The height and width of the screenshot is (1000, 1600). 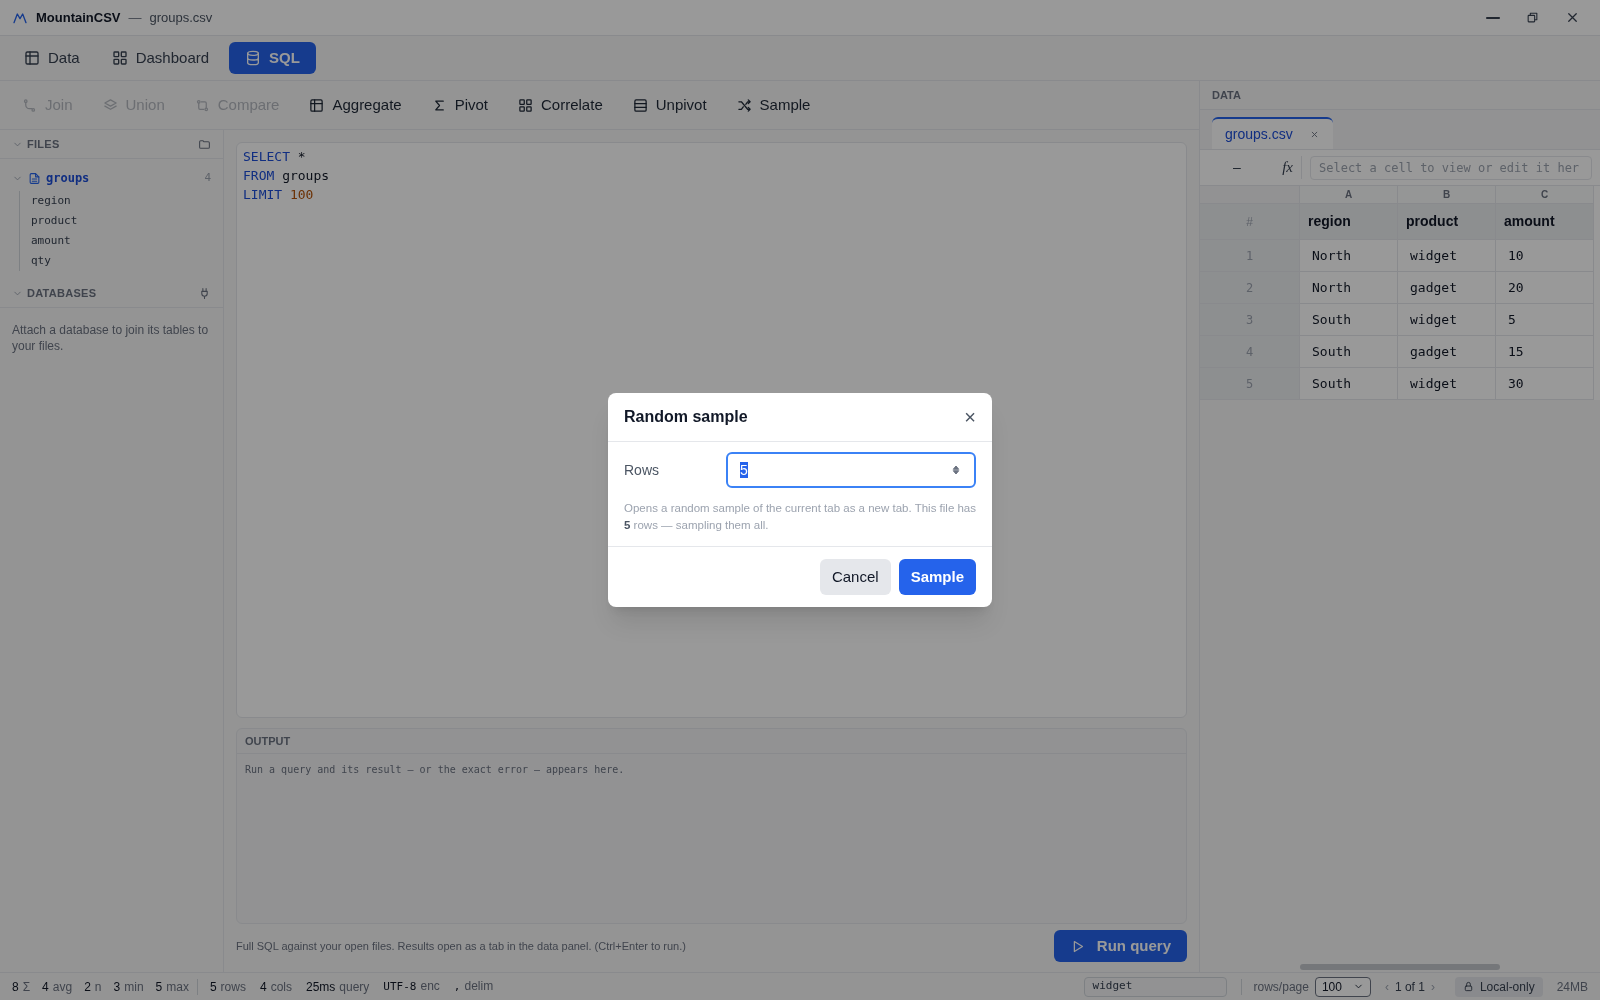 I want to click on dialog-description: Opens a random sample of the current tab as a new tab. This file has 5 rows — sampling them all., so click(x=800, y=517).